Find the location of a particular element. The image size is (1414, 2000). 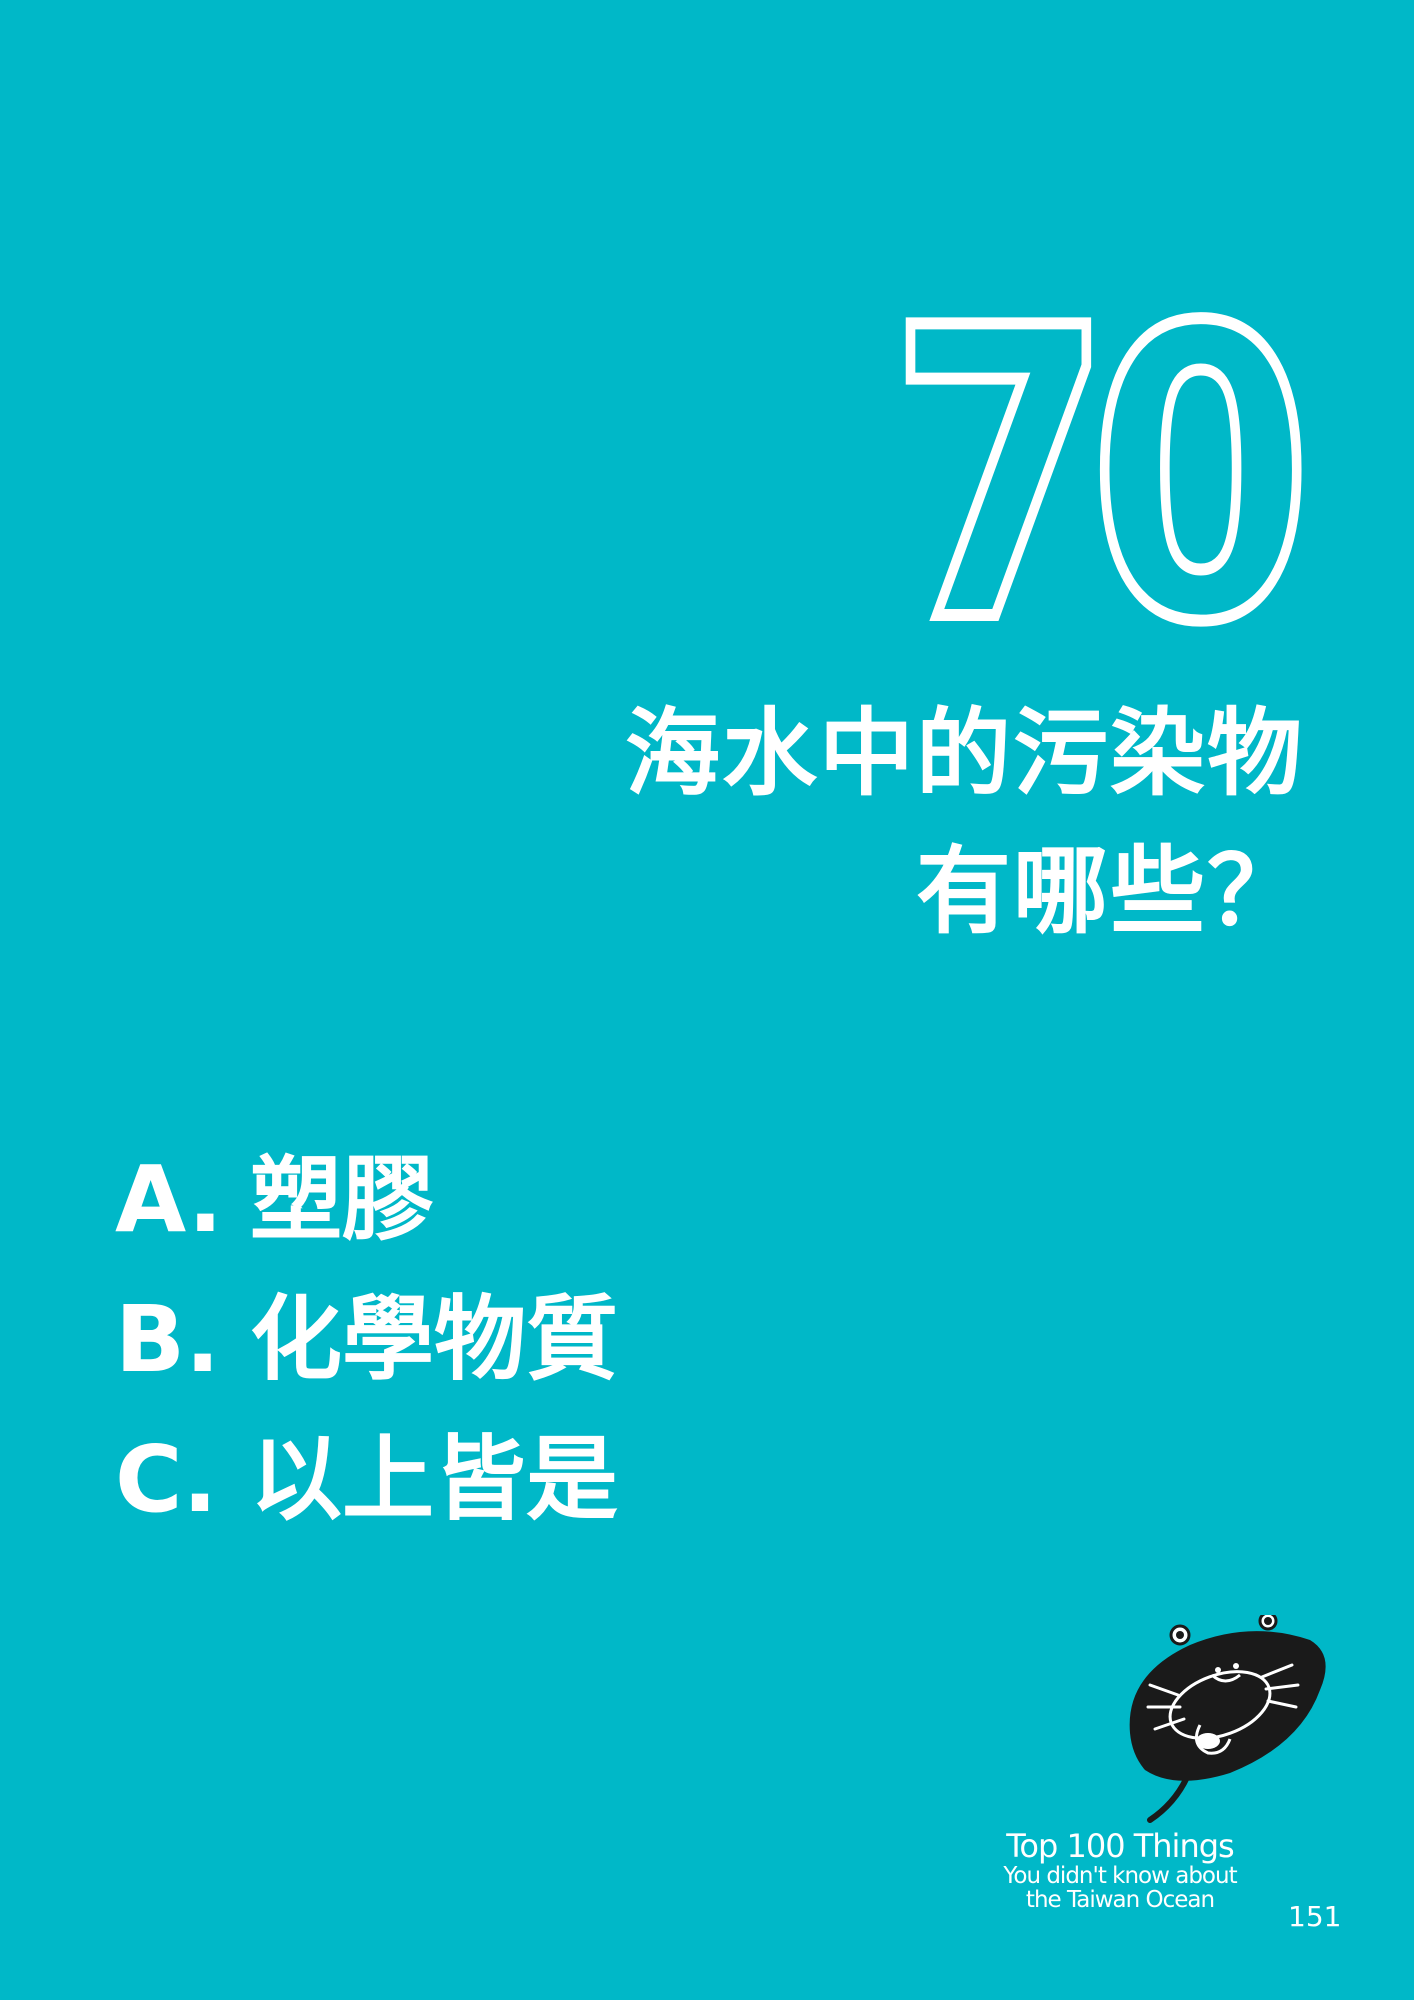

question-title-line2: 有哪些？ is located at coordinates (1109, 892).